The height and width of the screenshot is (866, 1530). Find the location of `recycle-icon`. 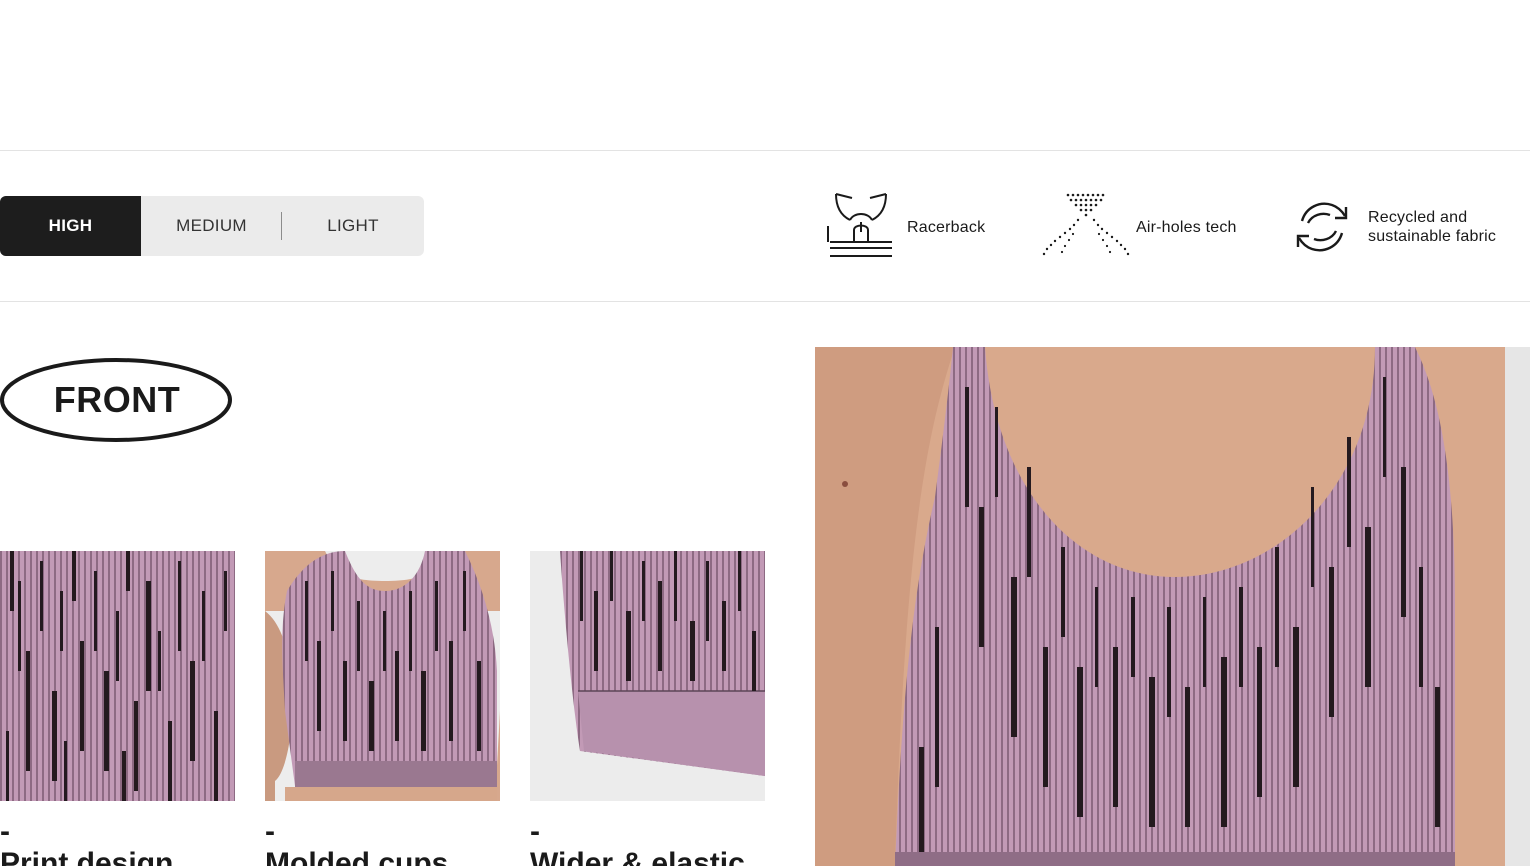

recycle-icon is located at coordinates (1322, 227).